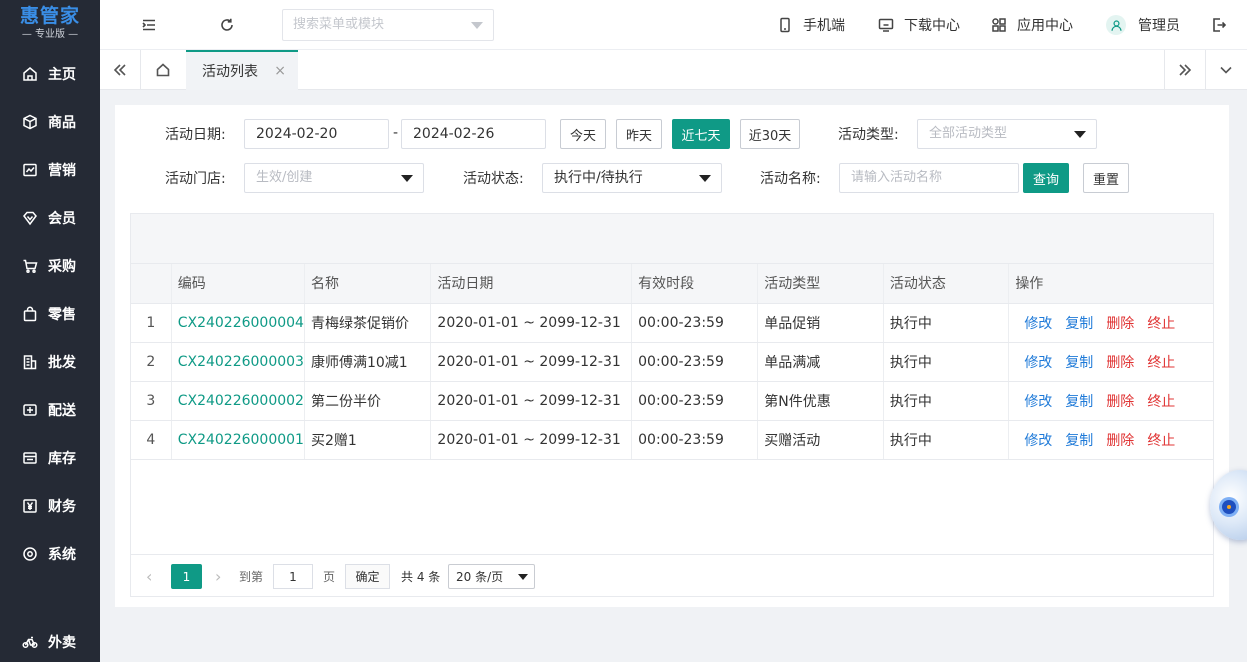 This screenshot has height=662, width=1247. I want to click on code-link: CX240226000002, so click(241, 401).